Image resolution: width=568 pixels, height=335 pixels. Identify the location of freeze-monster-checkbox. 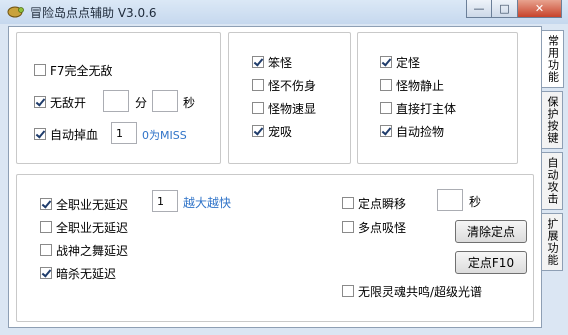
(386, 62).